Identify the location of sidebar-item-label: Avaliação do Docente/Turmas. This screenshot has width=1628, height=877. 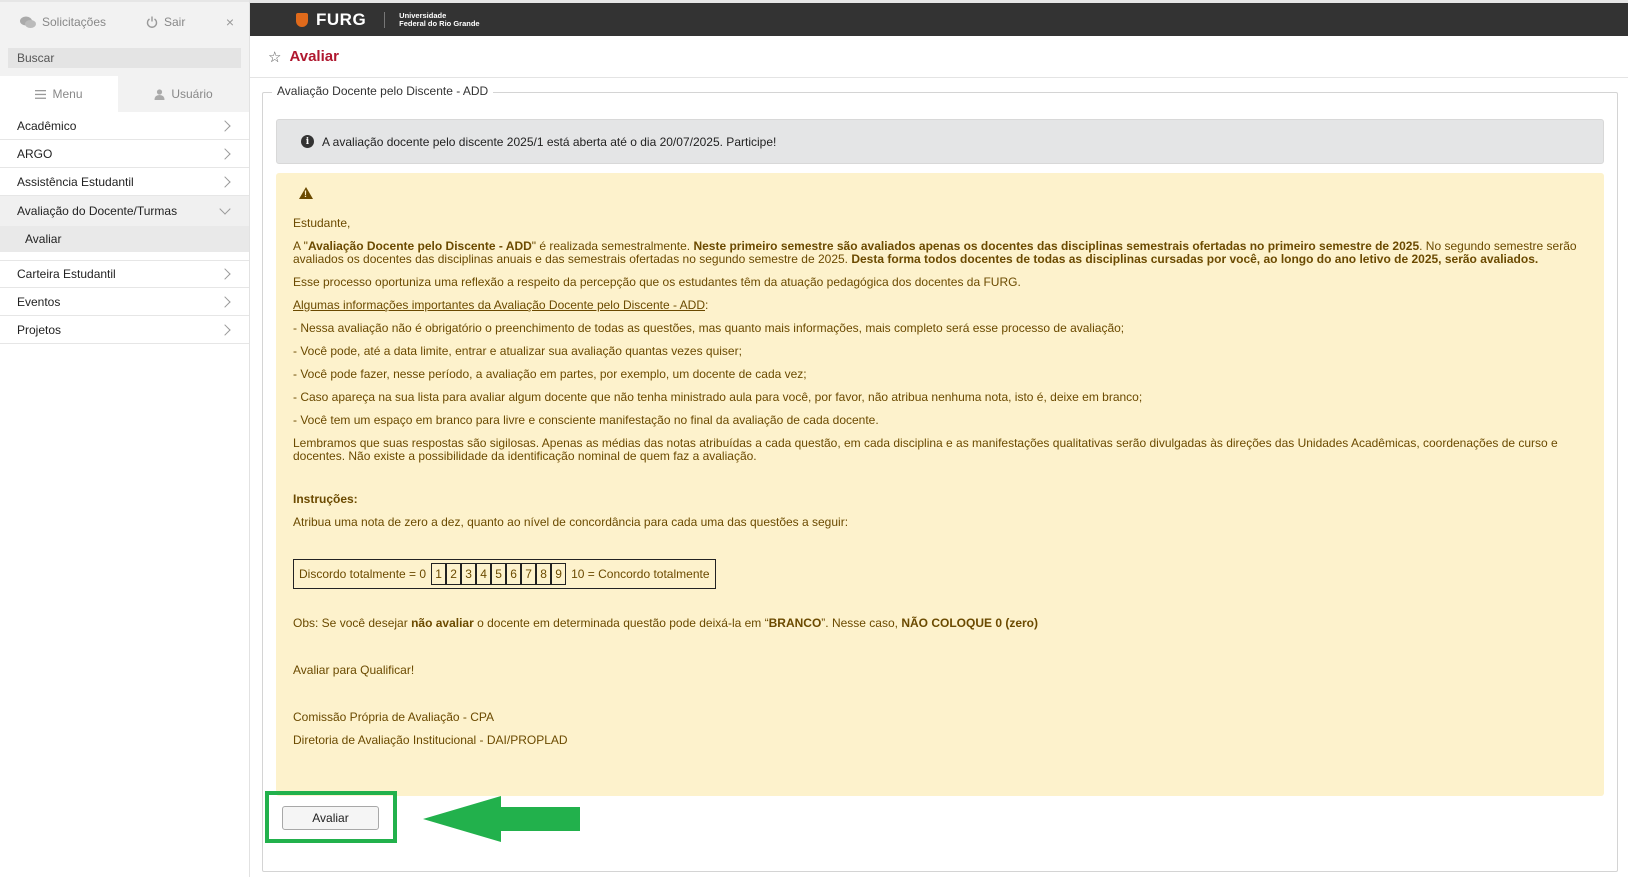
(97, 211).